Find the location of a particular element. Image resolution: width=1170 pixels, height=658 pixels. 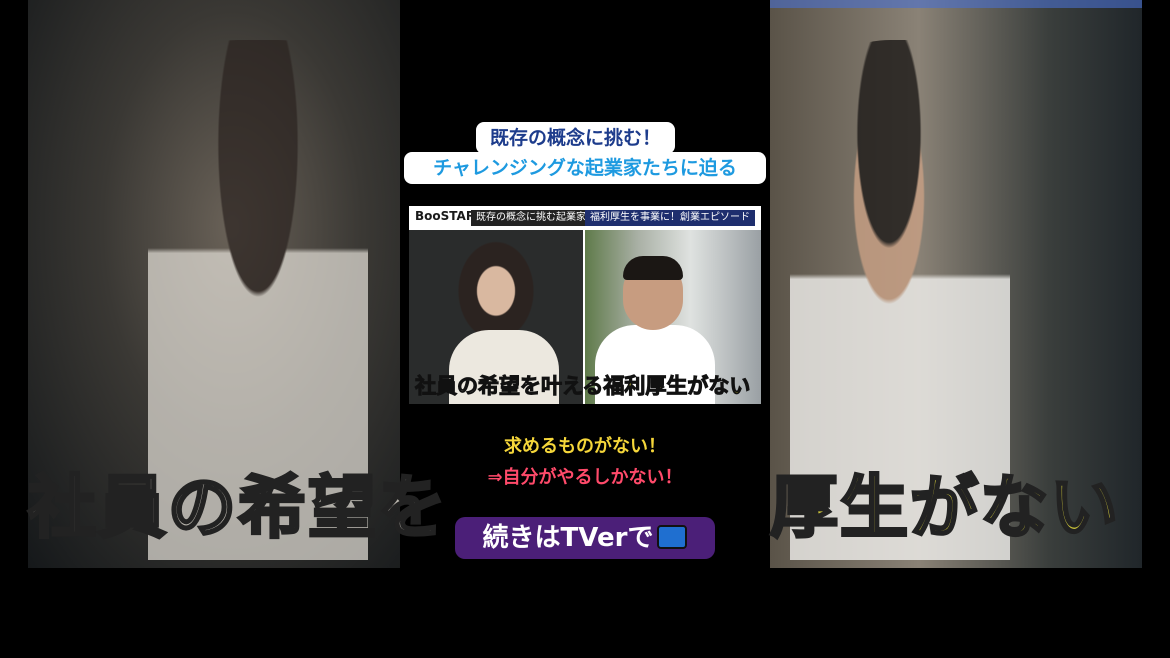

note-line-1: 求めるものがない！ is located at coordinates (585, 446).